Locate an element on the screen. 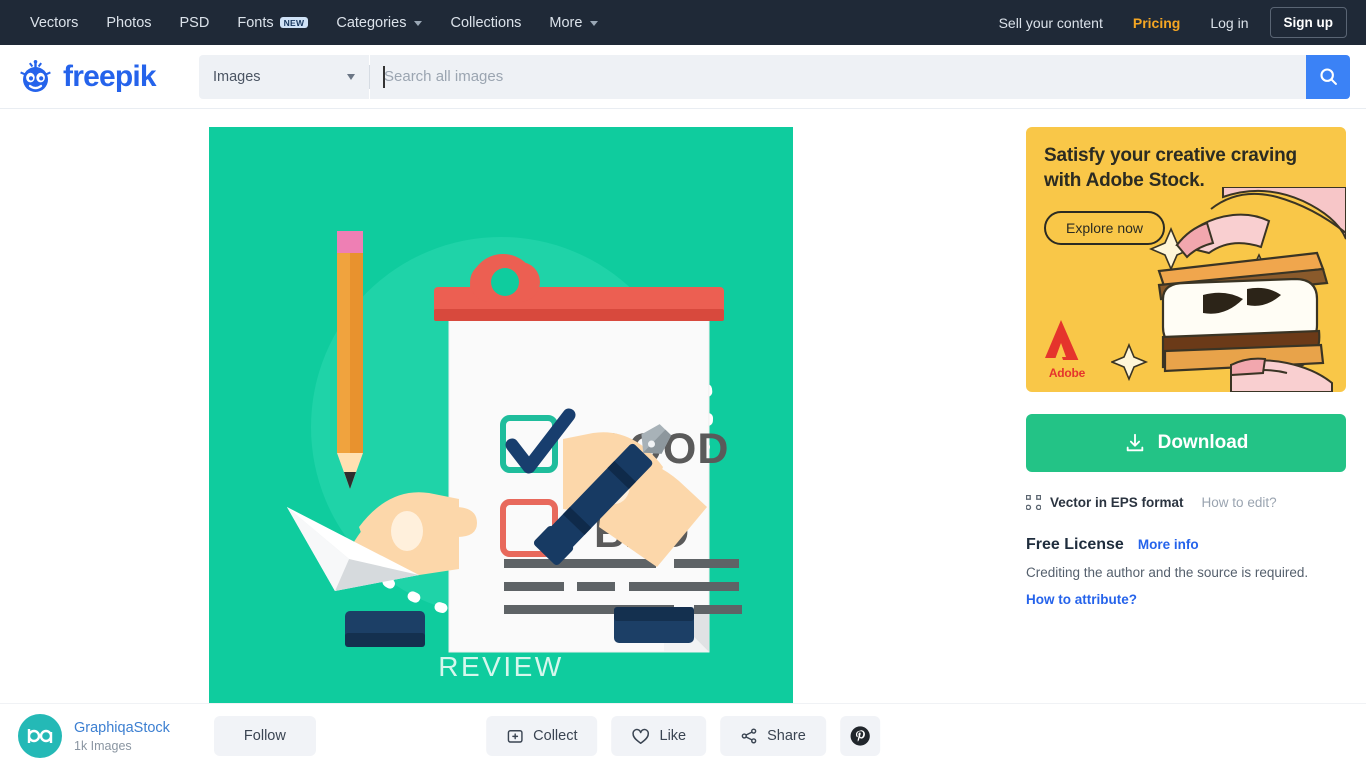  nav-item-collections: Collections is located at coordinates (485, 22).